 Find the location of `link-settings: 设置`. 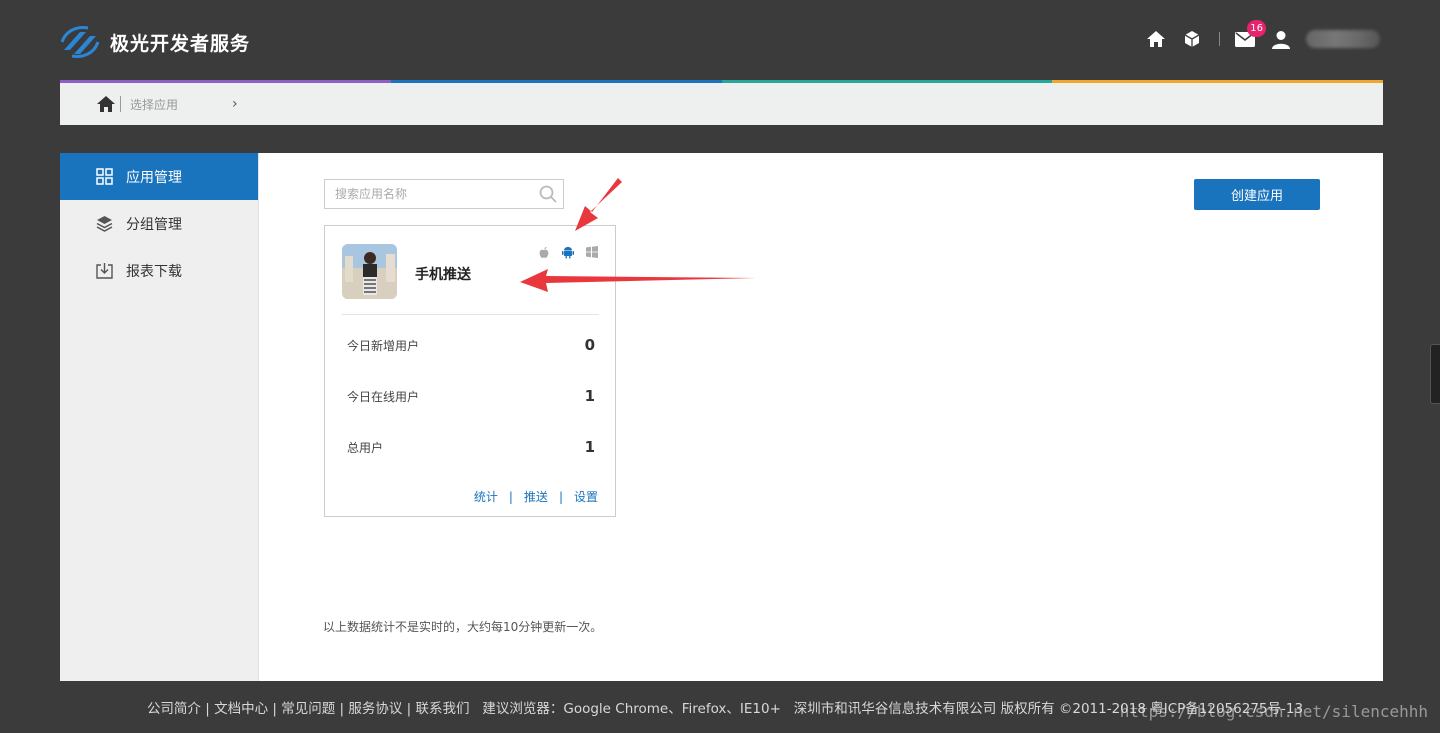

link-settings: 设置 is located at coordinates (586, 496).